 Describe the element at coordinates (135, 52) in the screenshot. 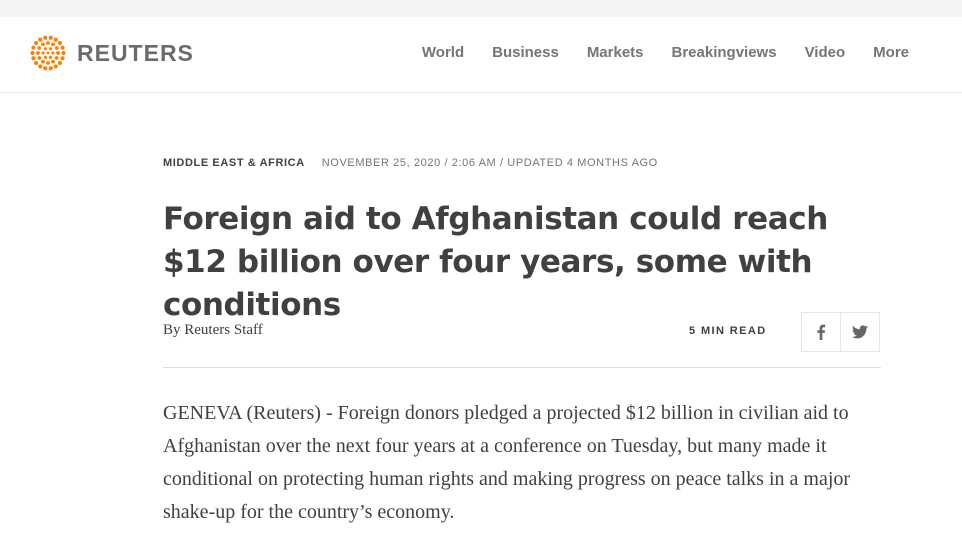

I see `brand-name: REUTERS` at that location.